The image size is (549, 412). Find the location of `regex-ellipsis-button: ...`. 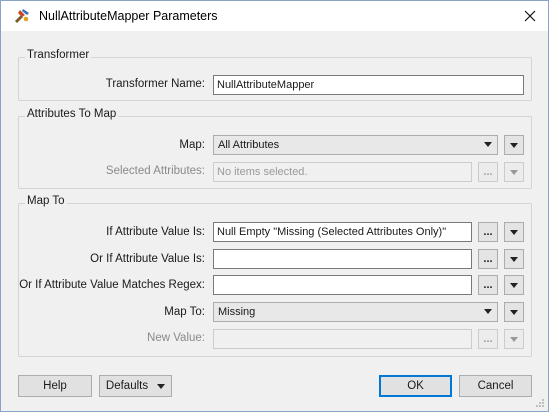

regex-ellipsis-button: ... is located at coordinates (488, 285).